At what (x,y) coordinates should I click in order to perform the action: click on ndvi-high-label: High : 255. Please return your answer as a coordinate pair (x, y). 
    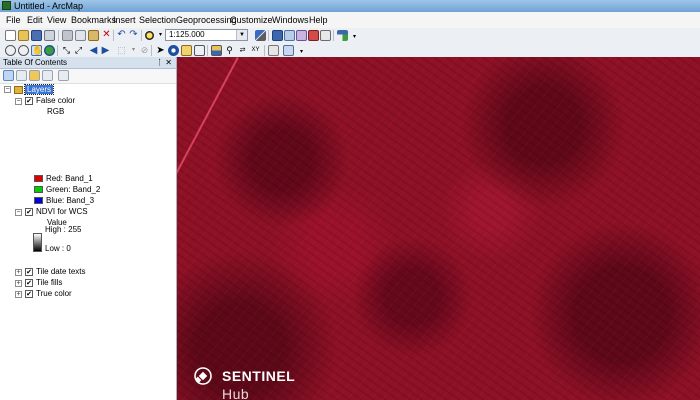
    Looking at the image, I should click on (63, 229).